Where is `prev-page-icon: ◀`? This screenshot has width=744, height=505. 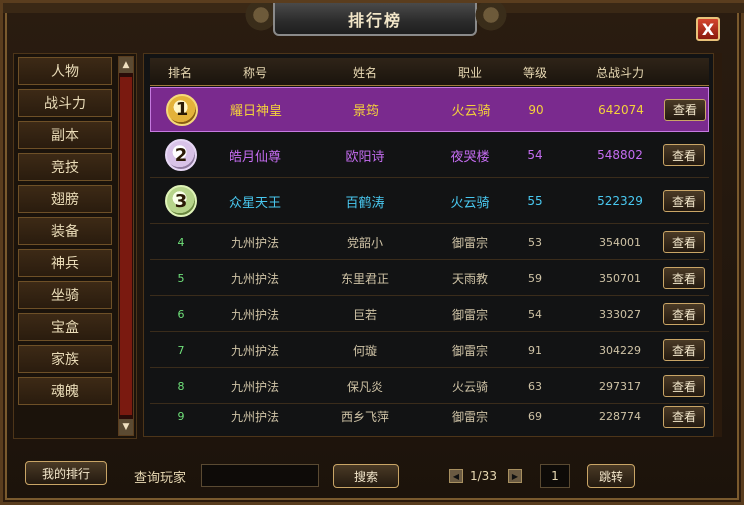
prev-page-icon: ◀ is located at coordinates (456, 476).